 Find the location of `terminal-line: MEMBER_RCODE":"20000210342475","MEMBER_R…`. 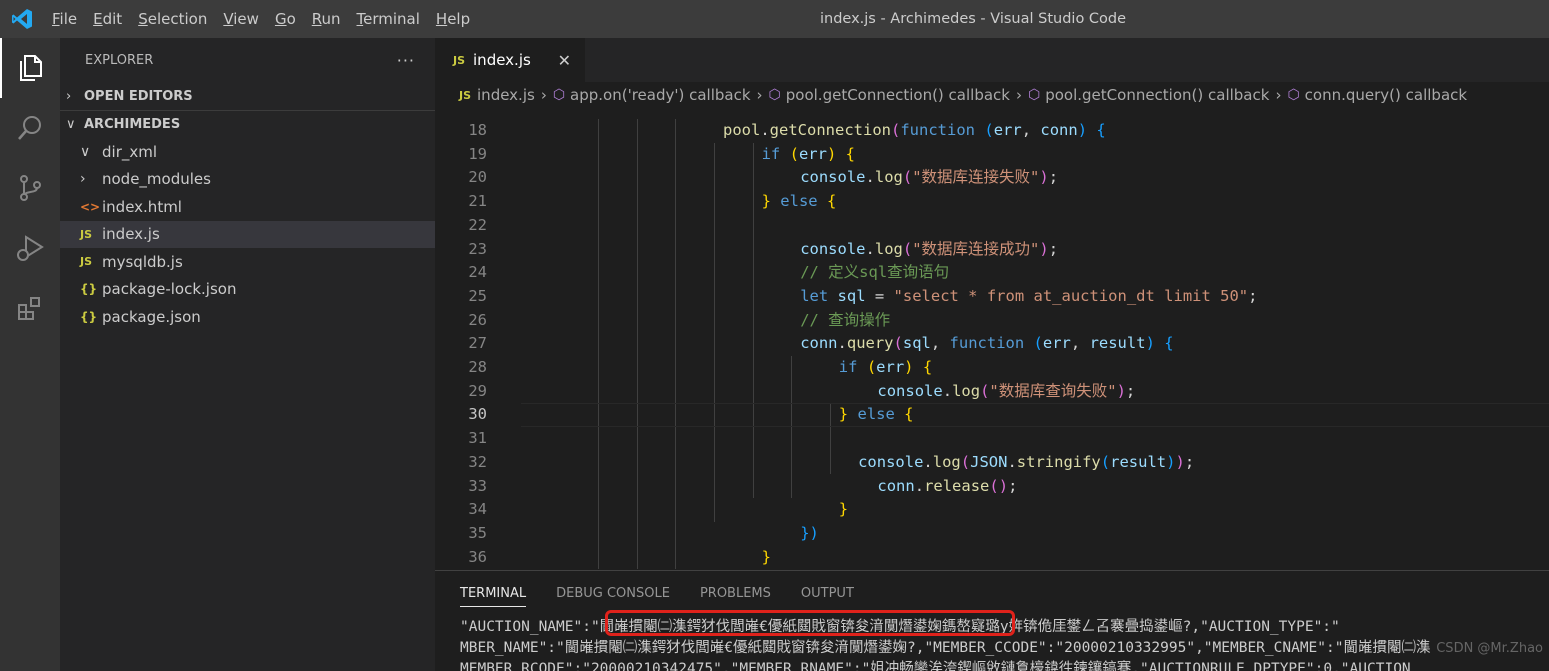

terminal-line: MEMBER_RCODE":"20000210342475","MEMBER_R… is located at coordinates (935, 666).